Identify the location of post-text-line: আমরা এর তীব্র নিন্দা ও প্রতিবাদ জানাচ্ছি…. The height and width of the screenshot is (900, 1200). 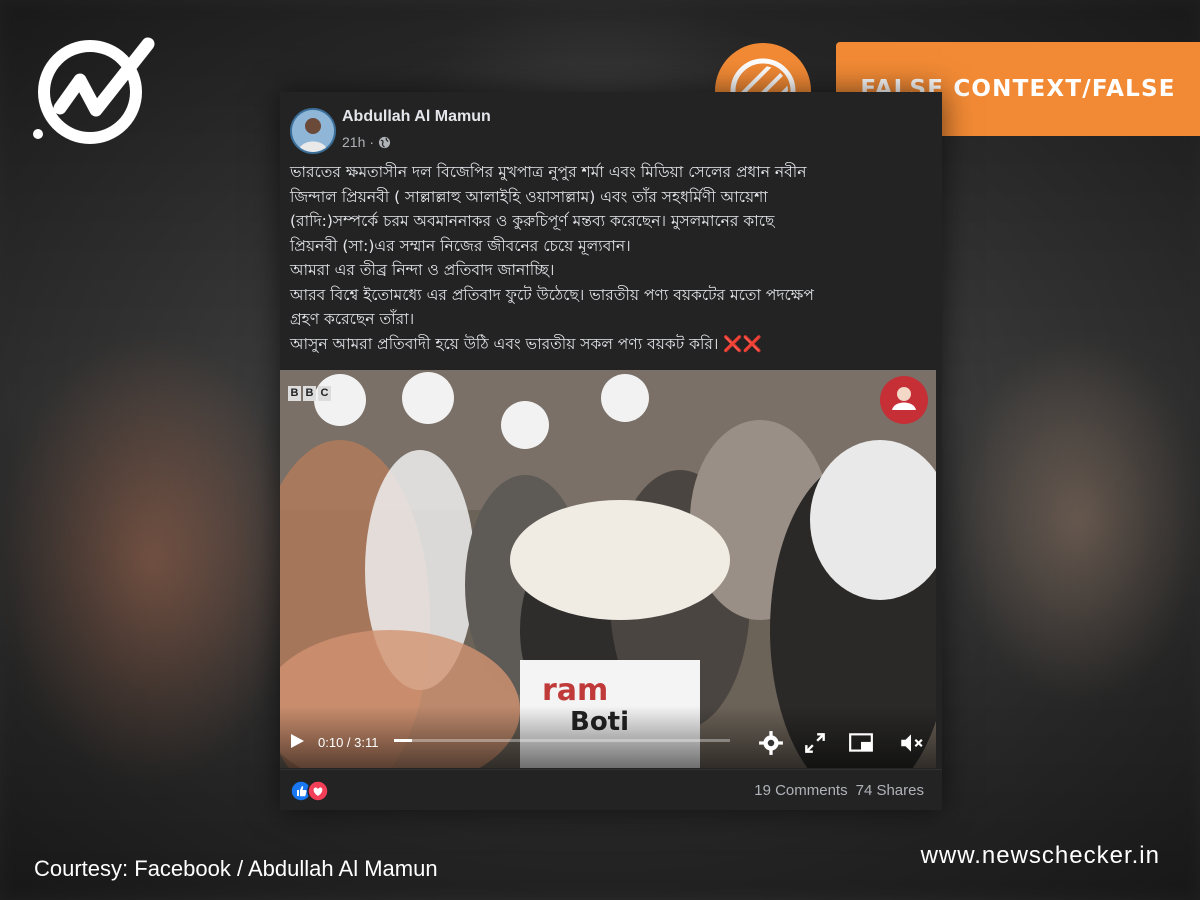
(422, 270).